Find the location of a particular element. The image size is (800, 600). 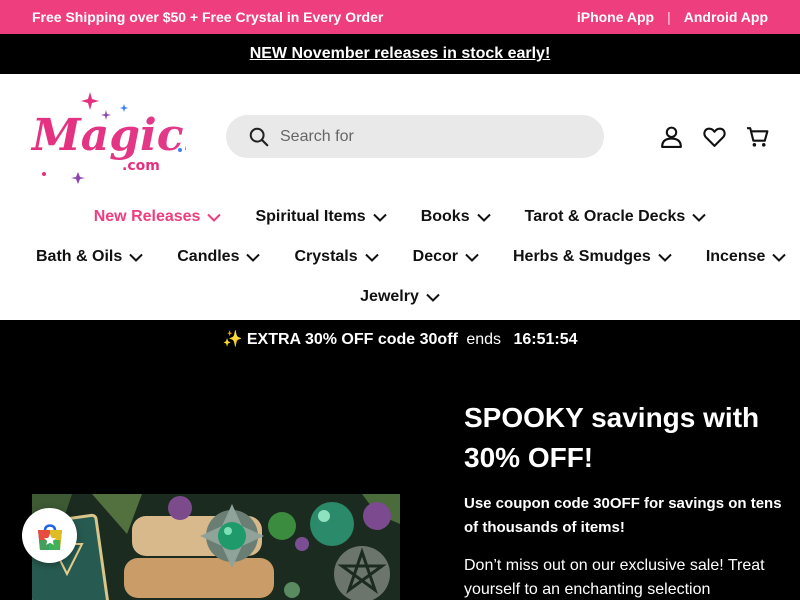

nav-jewelry: Jewelry is located at coordinates (400, 297).